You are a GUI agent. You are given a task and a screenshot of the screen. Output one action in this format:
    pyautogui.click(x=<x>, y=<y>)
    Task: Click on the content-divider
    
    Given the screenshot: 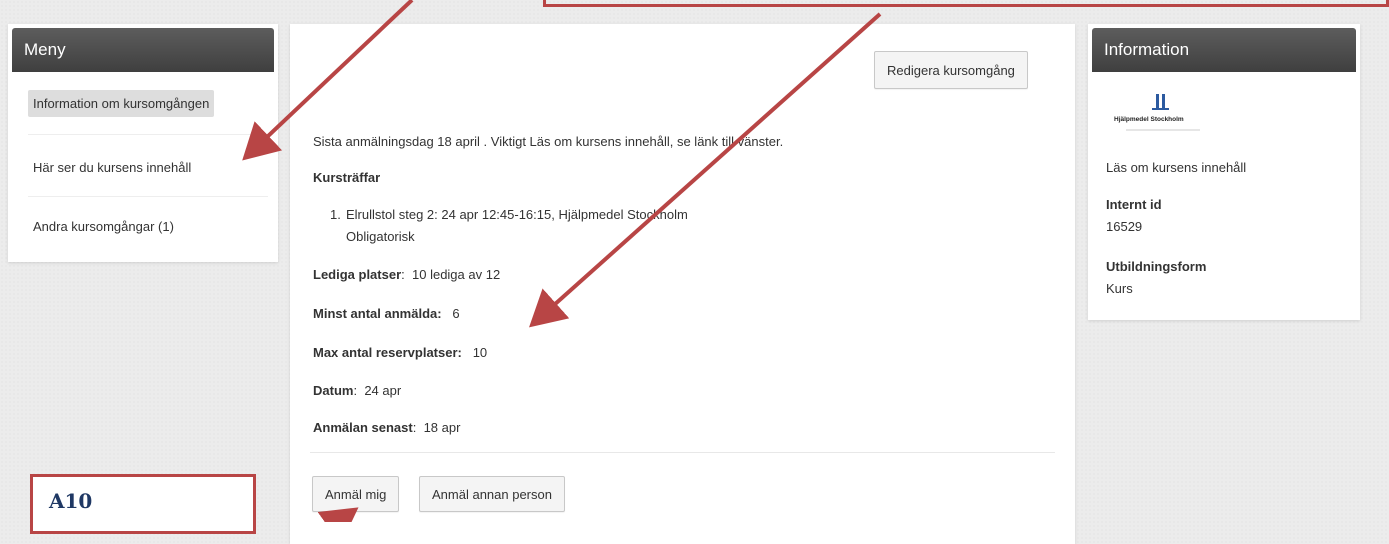 What is the action you would take?
    pyautogui.click(x=682, y=452)
    